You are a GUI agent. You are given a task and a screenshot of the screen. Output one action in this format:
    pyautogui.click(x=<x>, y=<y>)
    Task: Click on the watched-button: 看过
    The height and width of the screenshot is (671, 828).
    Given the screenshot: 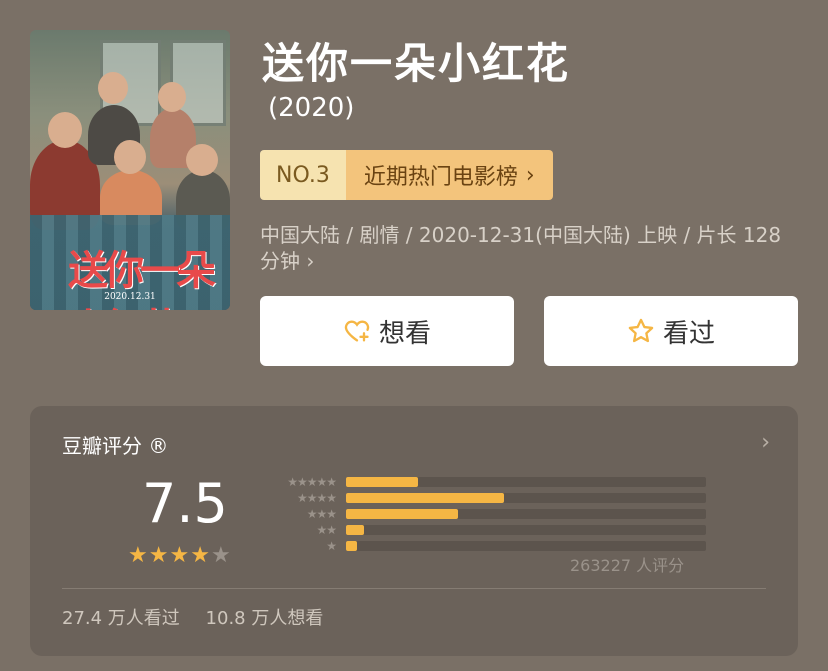 What is the action you would take?
    pyautogui.click(x=671, y=331)
    